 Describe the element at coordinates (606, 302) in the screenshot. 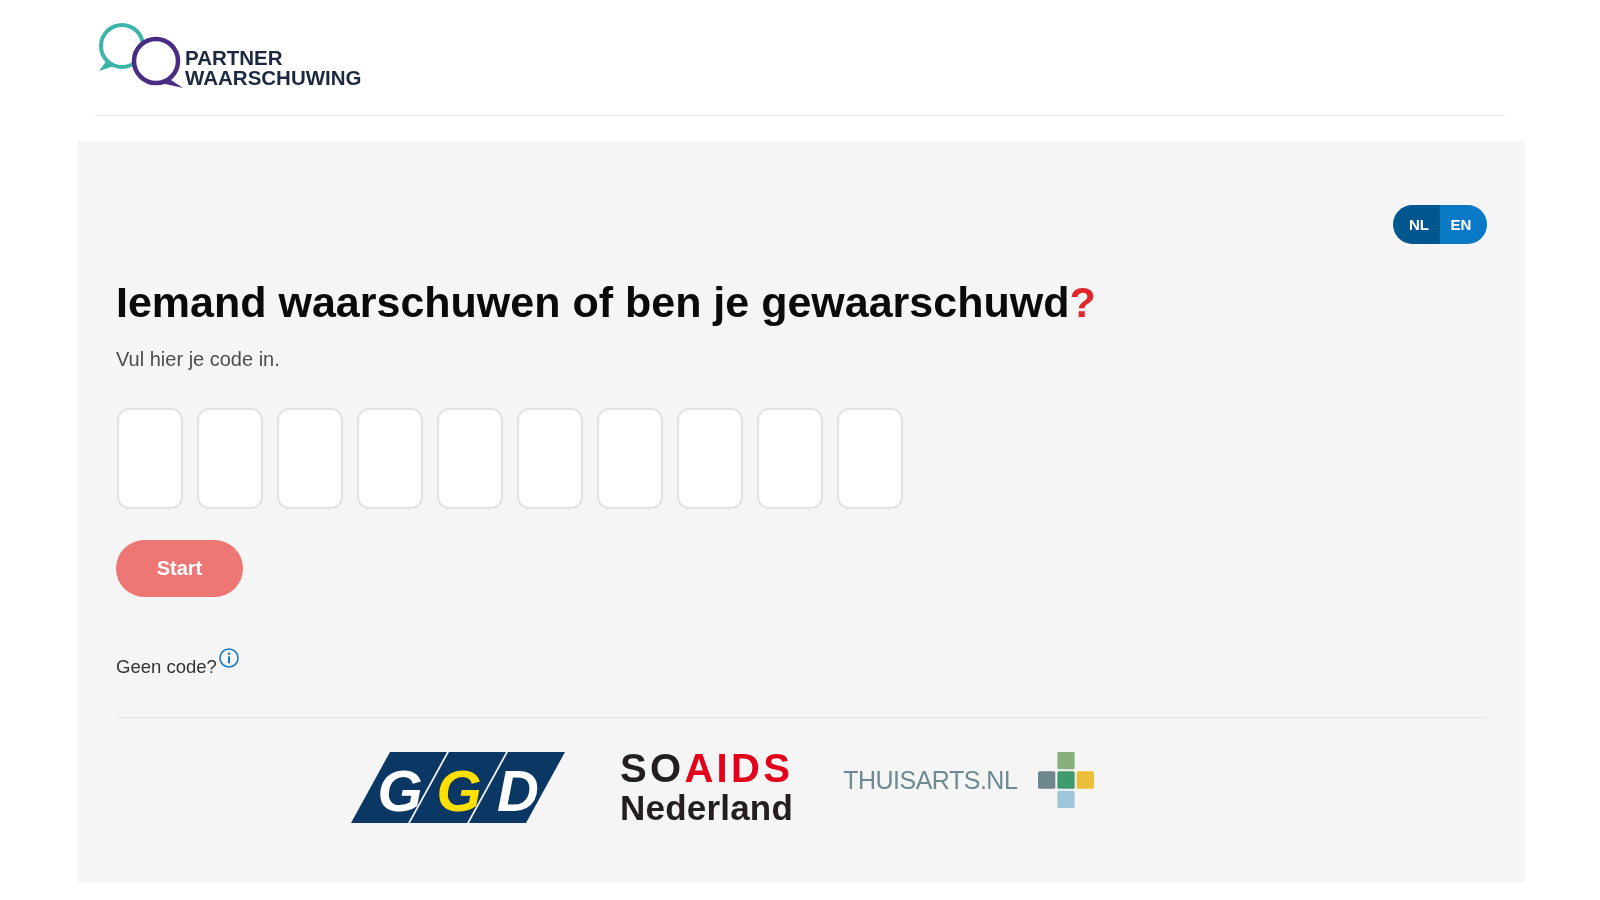

I see `page-heading: Iemand waarschuwen of ben je gewaarschuwd?` at that location.